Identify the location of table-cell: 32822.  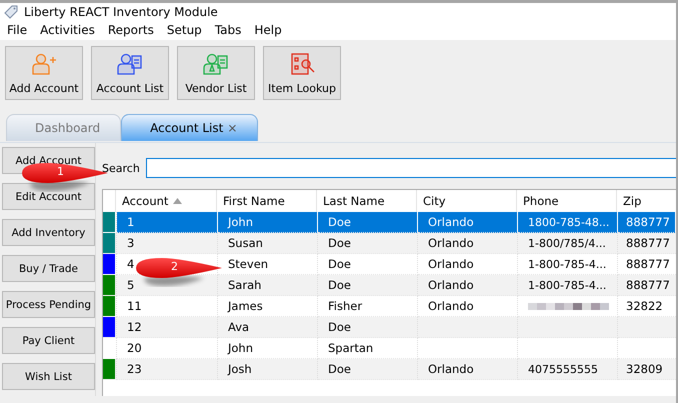
(644, 306).